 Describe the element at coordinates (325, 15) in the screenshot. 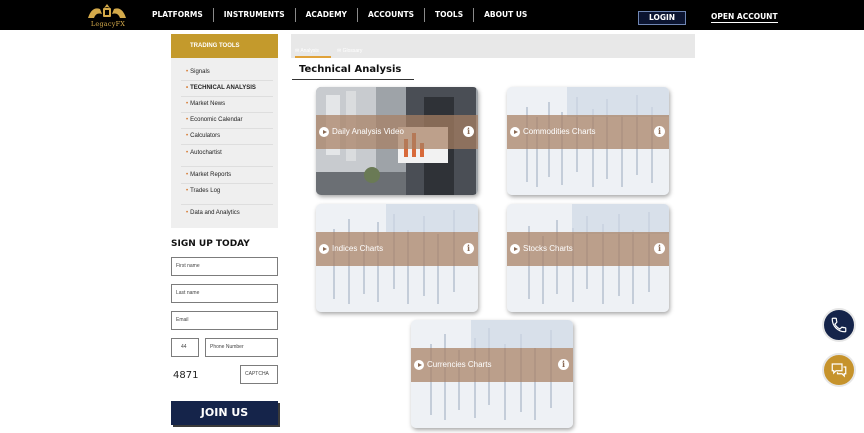

I see `nav-academy: ACADEMY` at that location.